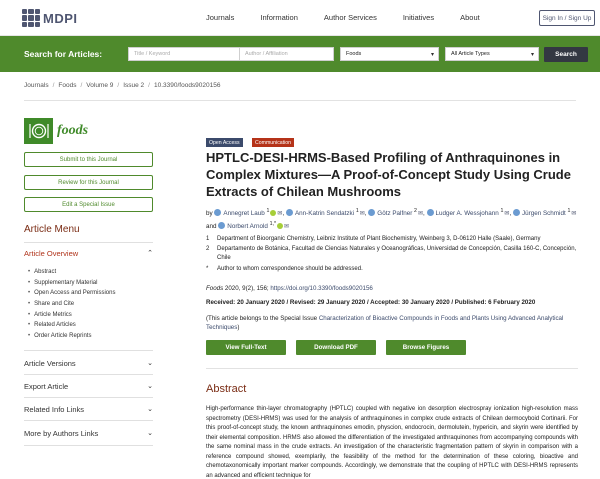 The image size is (600, 479). I want to click on doi-link: https://doi.org/10.3390/foods9020156, so click(321, 288).